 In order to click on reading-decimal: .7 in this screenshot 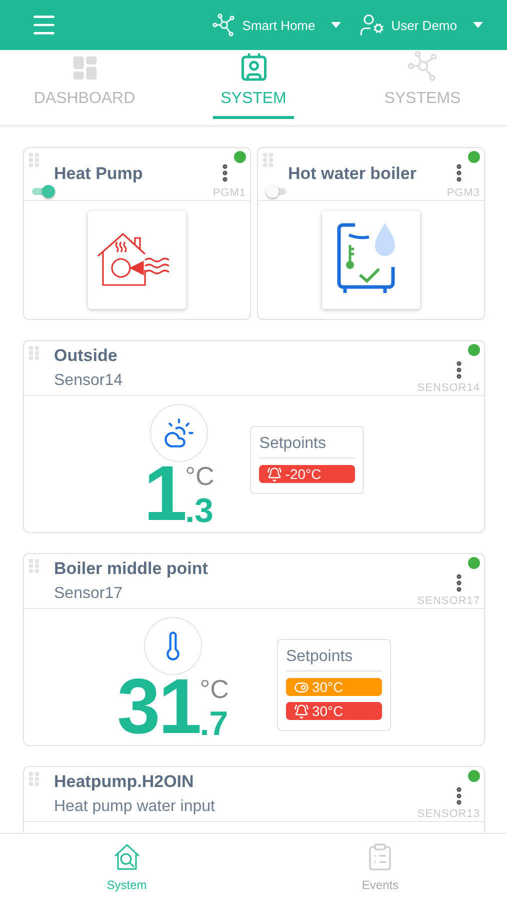, I will do `click(214, 724)`.